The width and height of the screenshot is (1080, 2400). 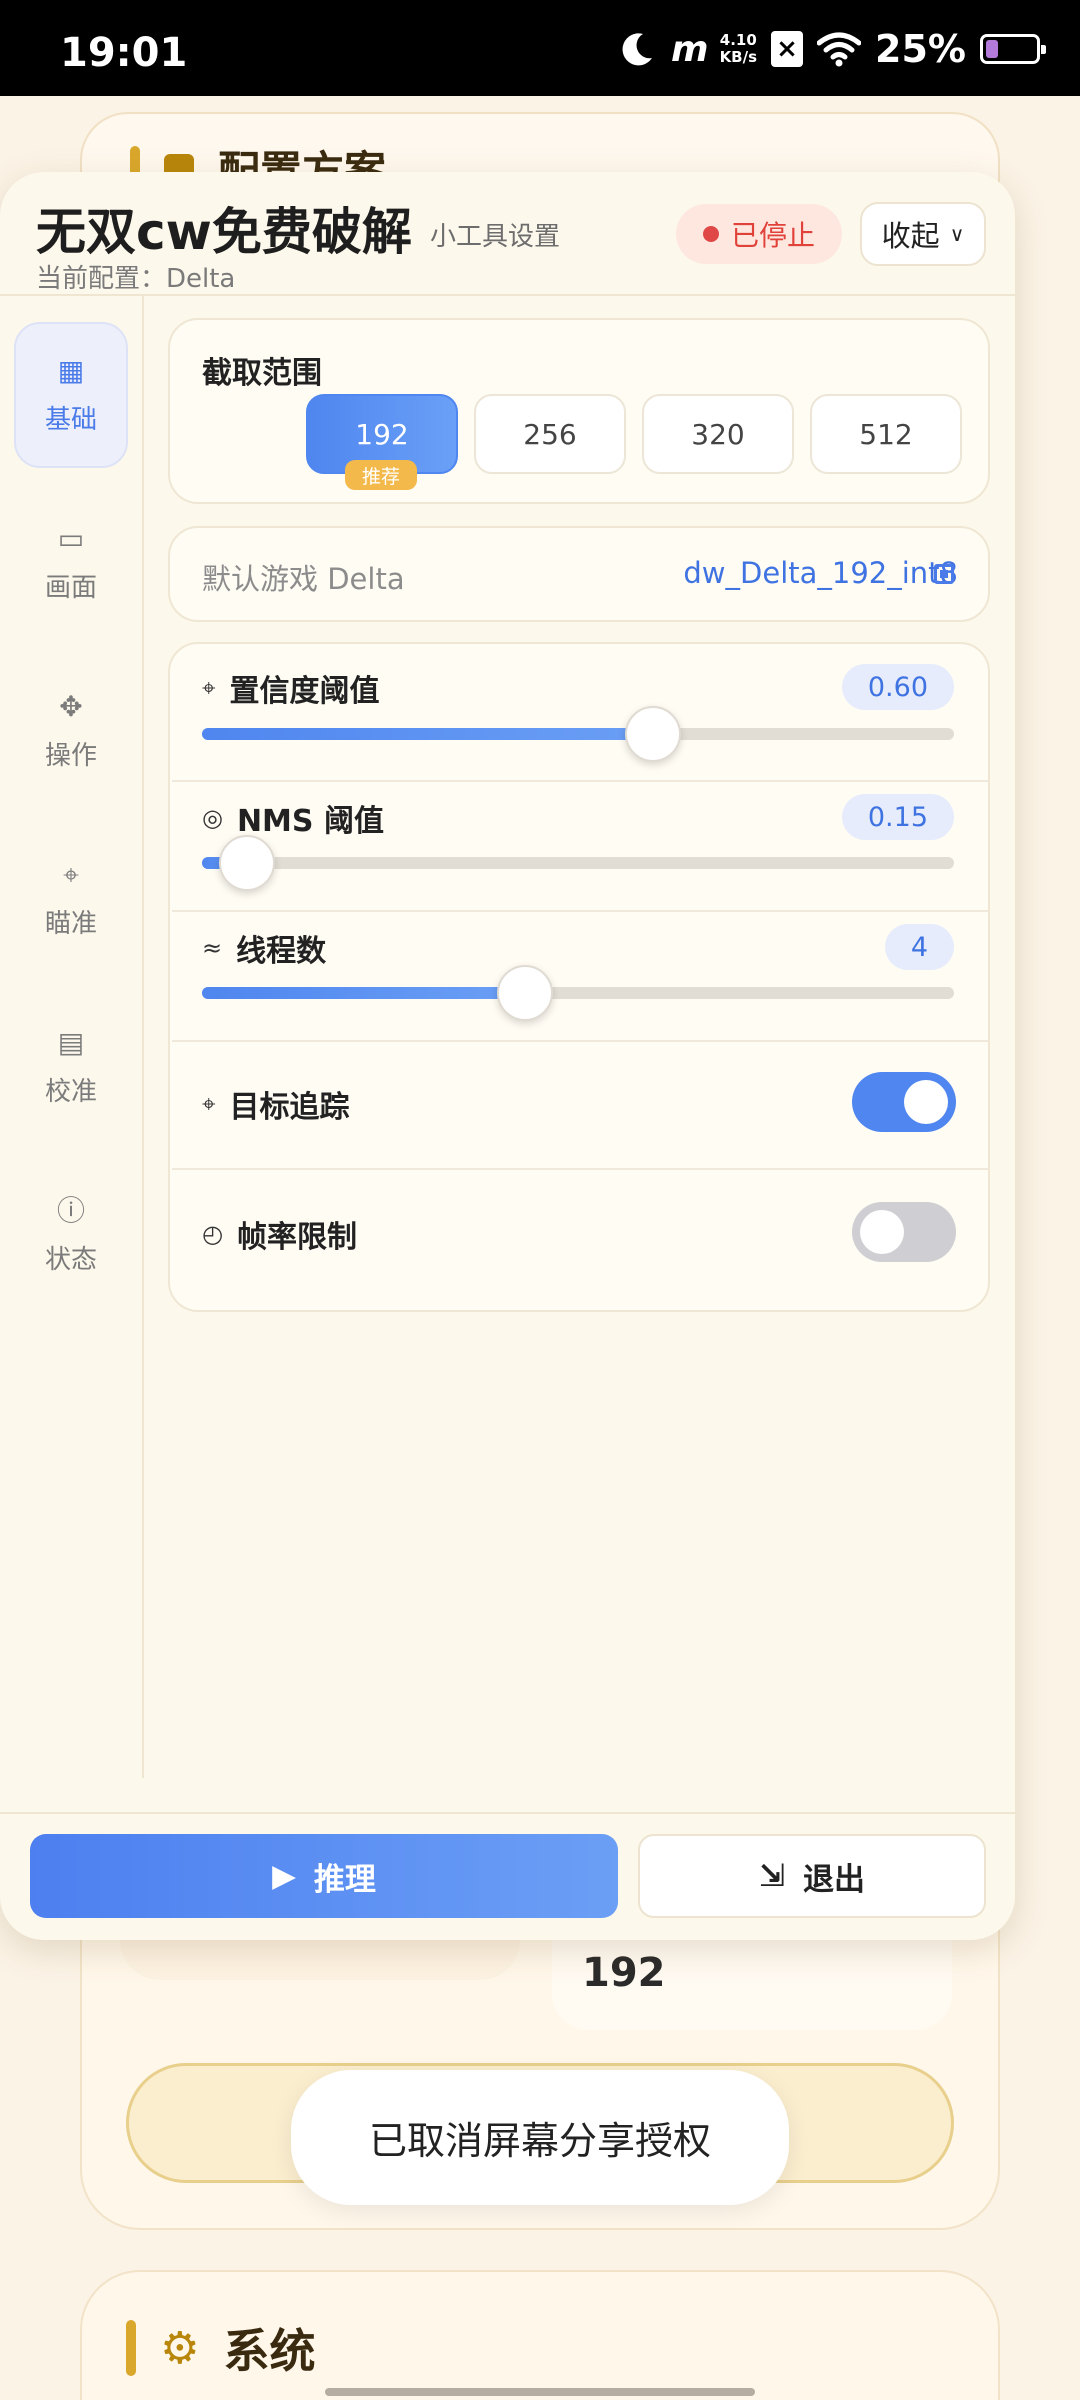 I want to click on nav-label: 画面, so click(x=70, y=587).